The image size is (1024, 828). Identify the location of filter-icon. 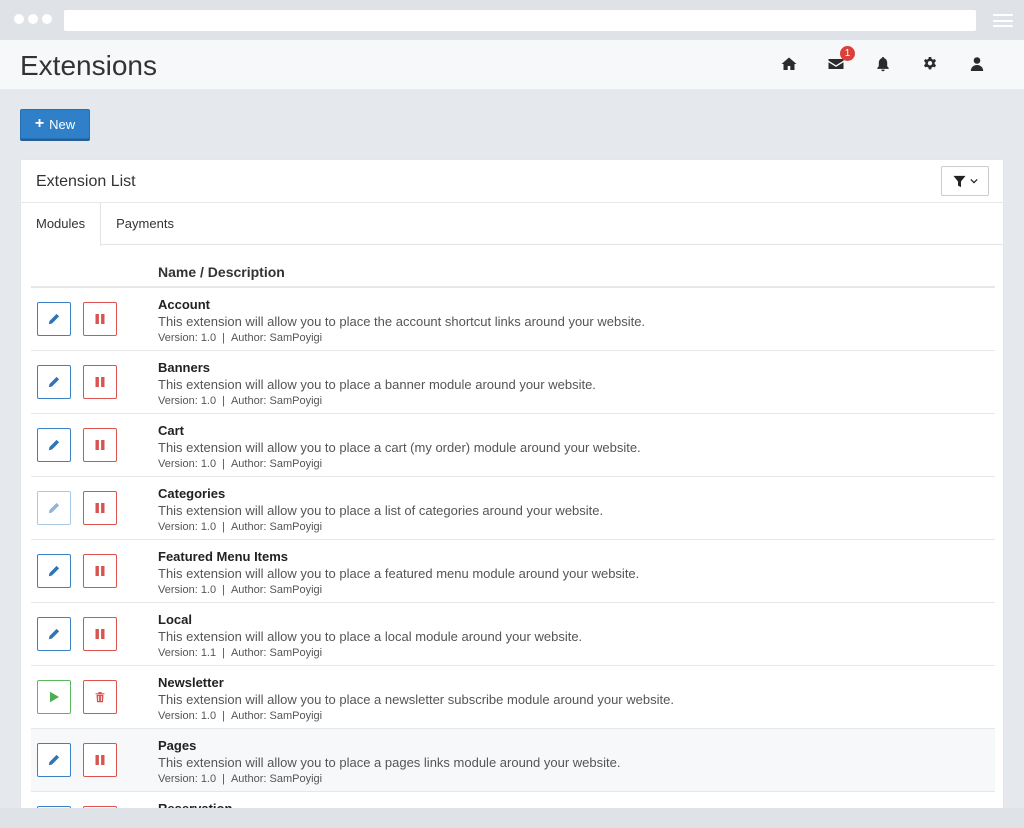
(959, 181).